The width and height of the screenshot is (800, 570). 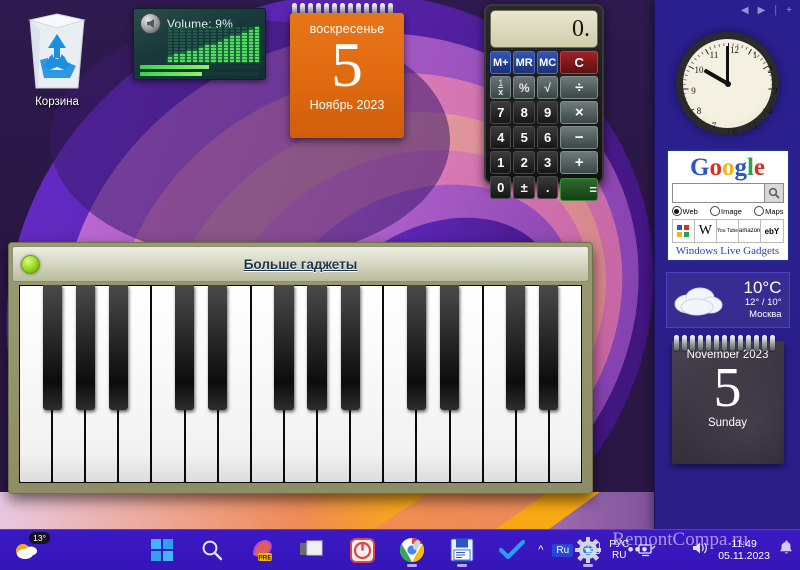 I want to click on calculator-key-8: 8, so click(x=524, y=112).